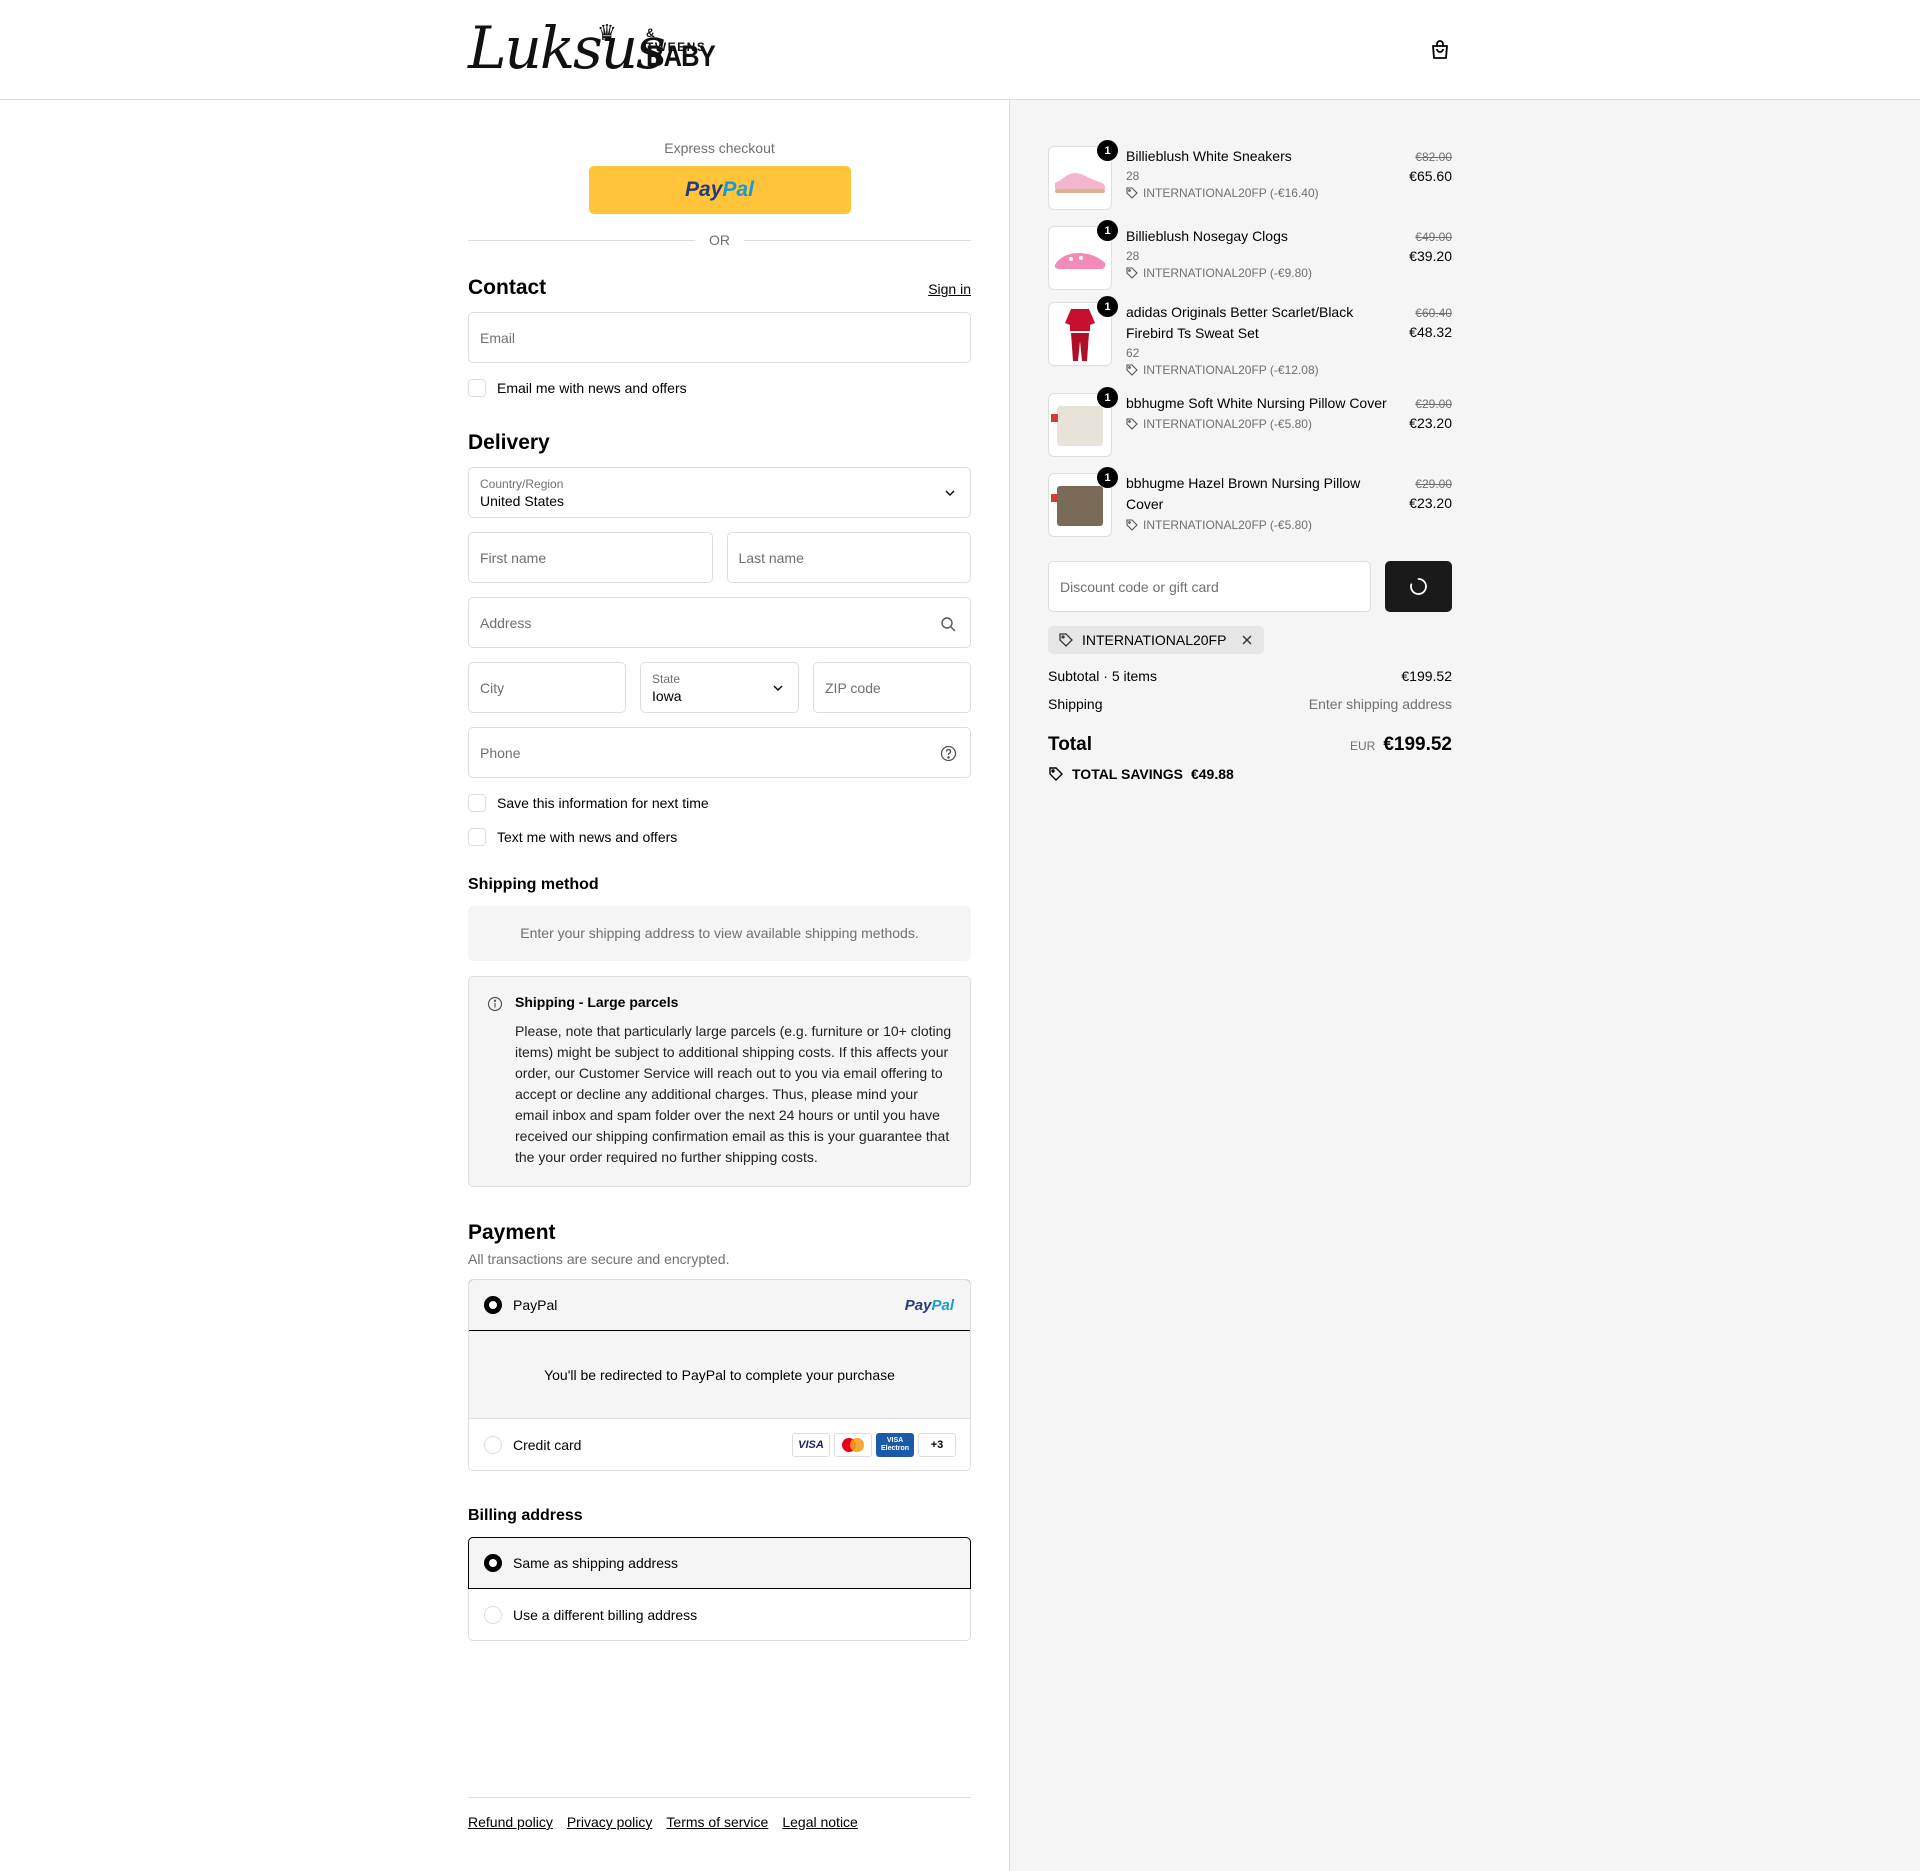  I want to click on state-value: Iowa, so click(667, 695).